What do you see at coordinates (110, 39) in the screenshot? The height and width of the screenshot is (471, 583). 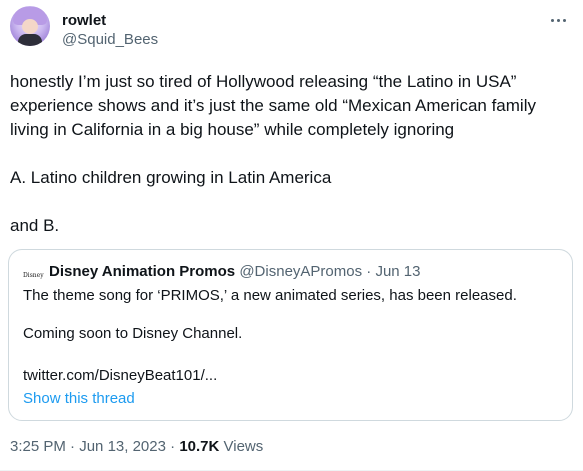 I see `author-handle: @Squid_Bees` at bounding box center [110, 39].